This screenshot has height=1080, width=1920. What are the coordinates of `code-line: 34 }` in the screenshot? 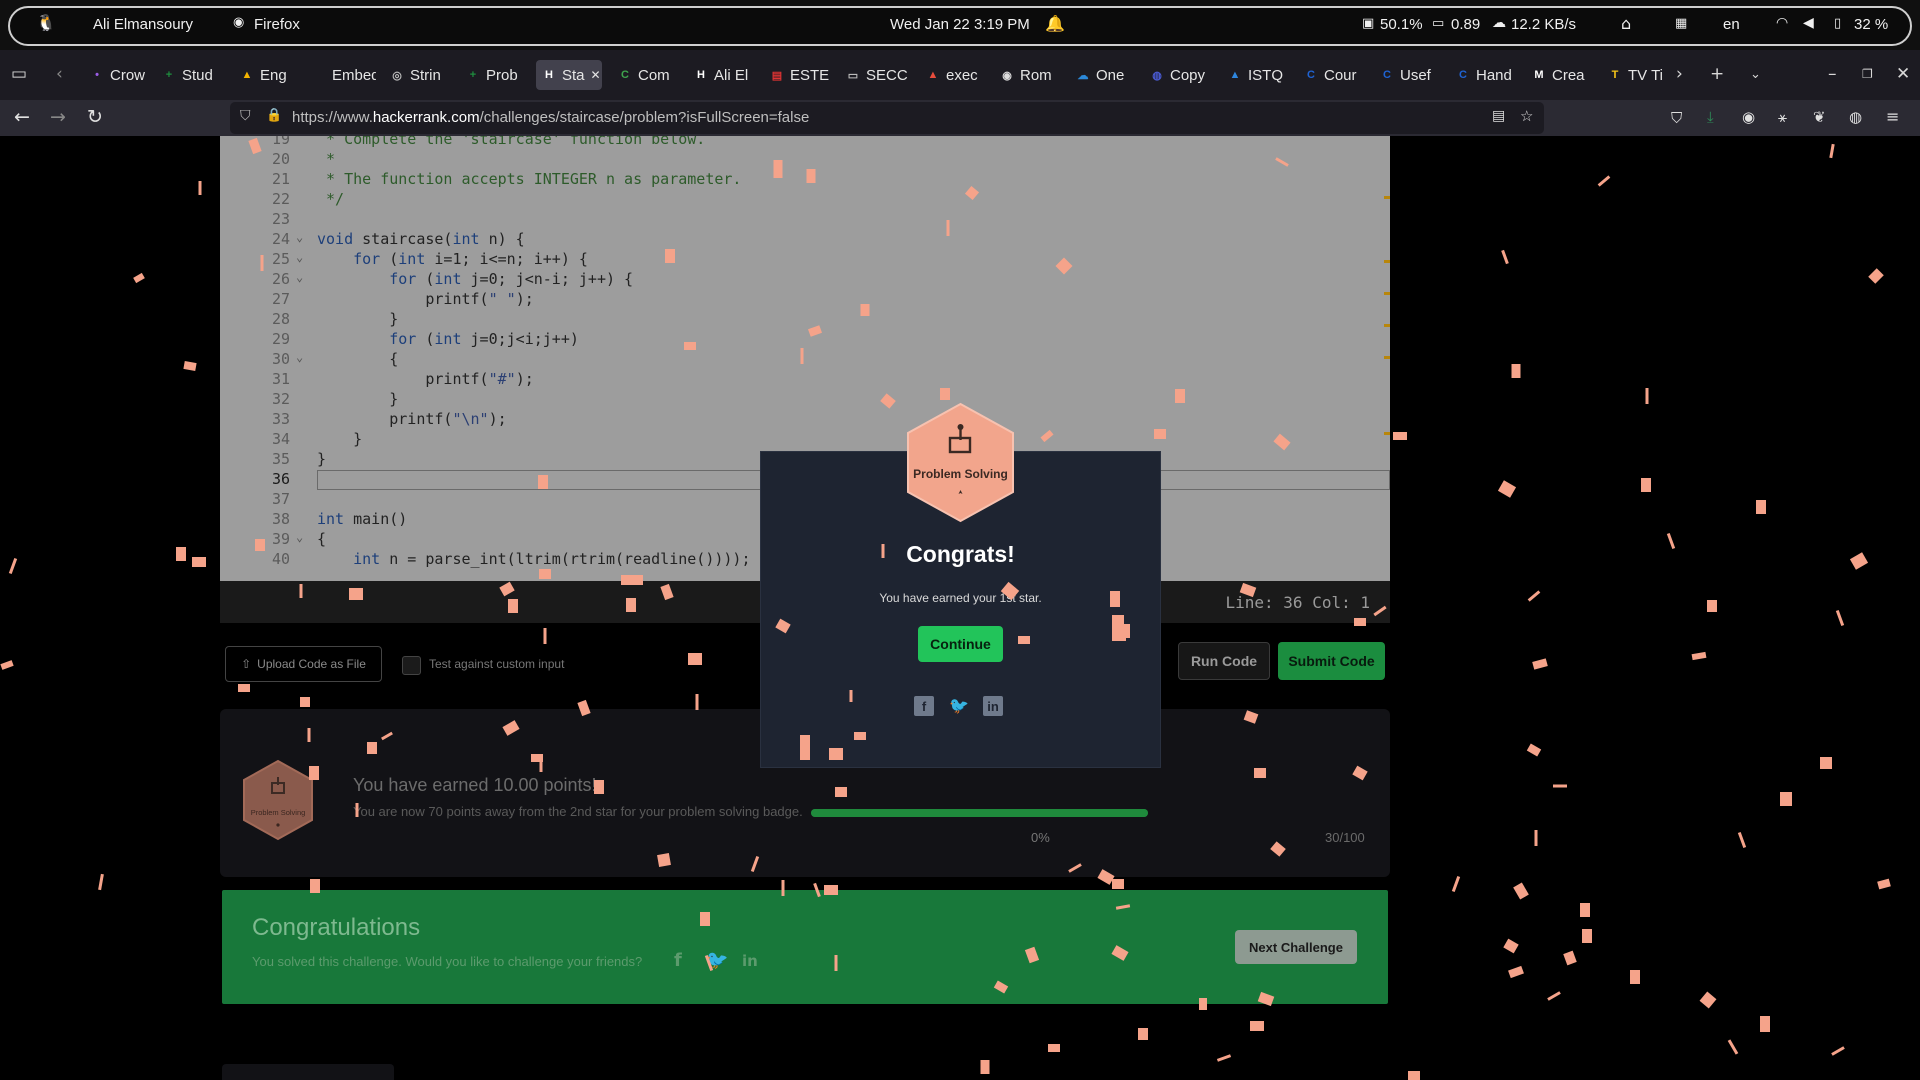 It's located at (805, 440).